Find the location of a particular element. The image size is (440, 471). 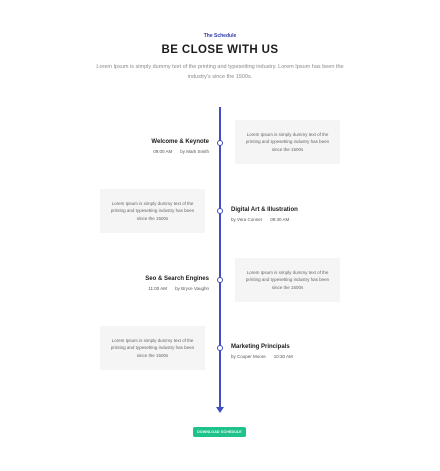

event-time: 11:00 AM is located at coordinates (158, 288).